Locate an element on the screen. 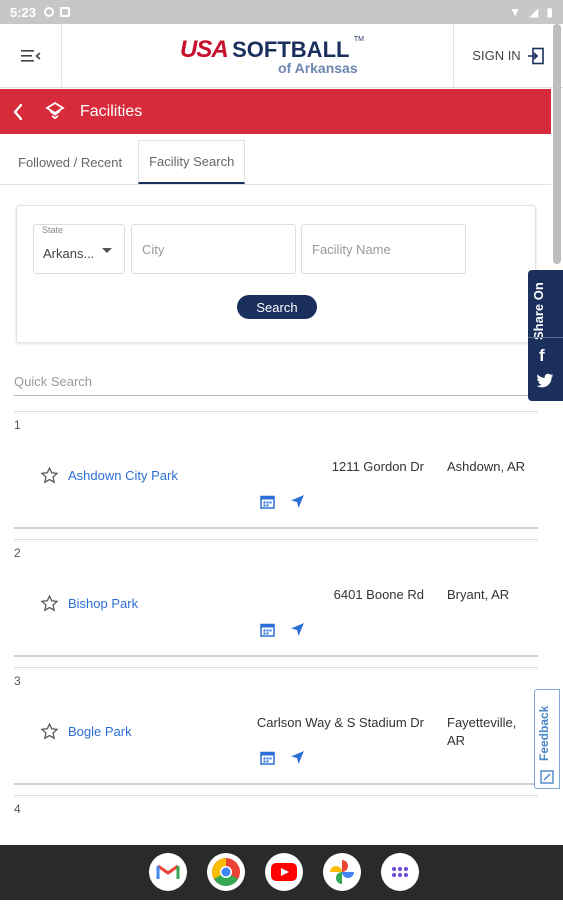  facility-search-form: State Arkans... Search is located at coordinates (276, 274).